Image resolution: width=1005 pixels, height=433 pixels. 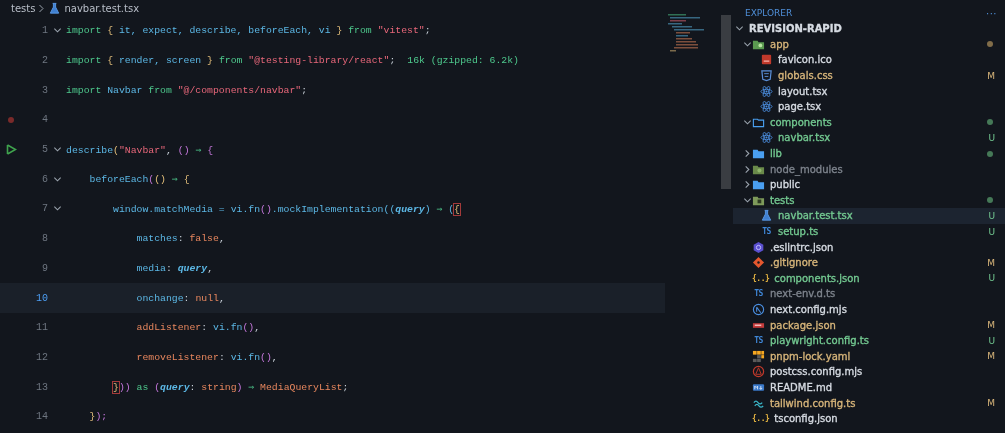 I want to click on file-item: page.tsx, so click(x=869, y=106).